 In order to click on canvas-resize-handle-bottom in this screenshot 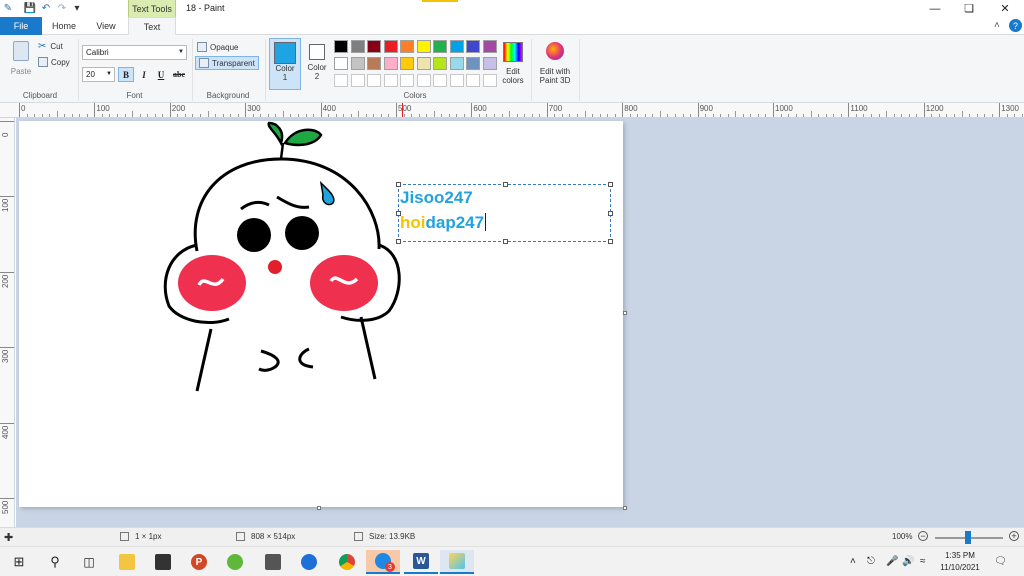, I will do `click(319, 508)`.